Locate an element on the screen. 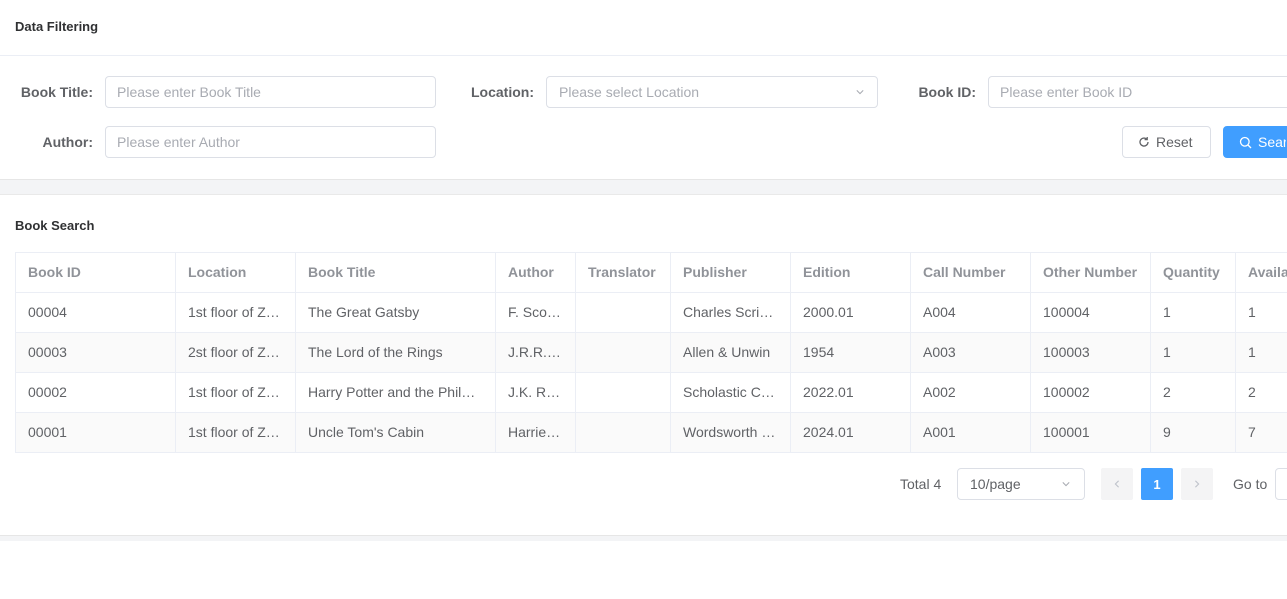 The width and height of the screenshot is (1287, 599). bottom-separator is located at coordinates (643, 538).